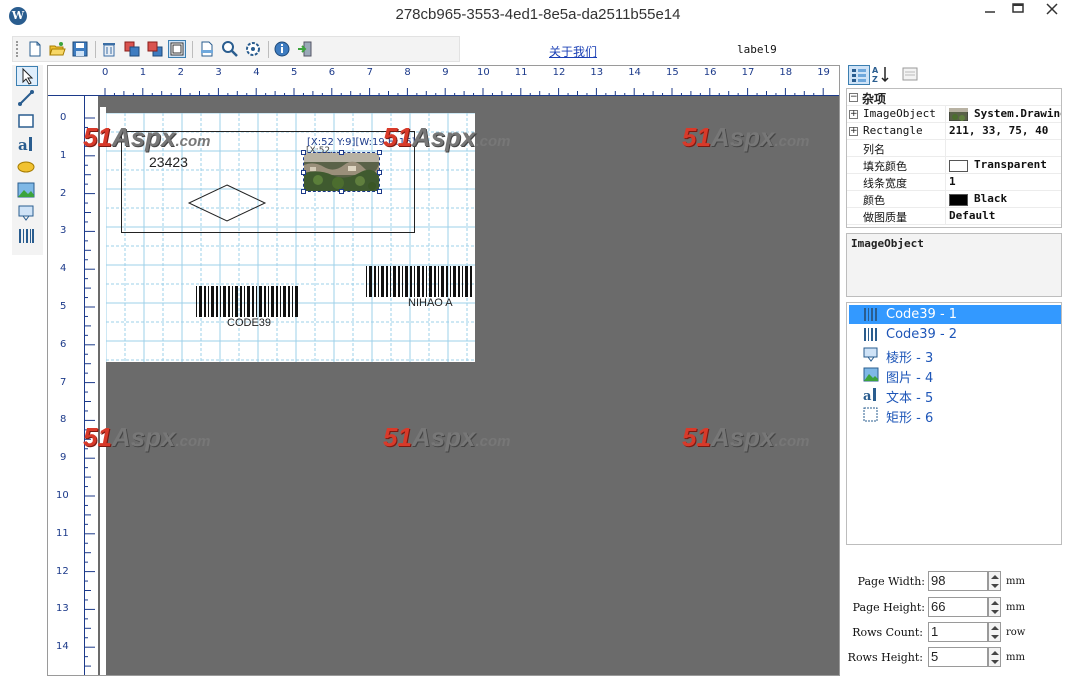 The width and height of the screenshot is (1076, 696). I want to click on list-item: 图片 - 4, so click(955, 375).